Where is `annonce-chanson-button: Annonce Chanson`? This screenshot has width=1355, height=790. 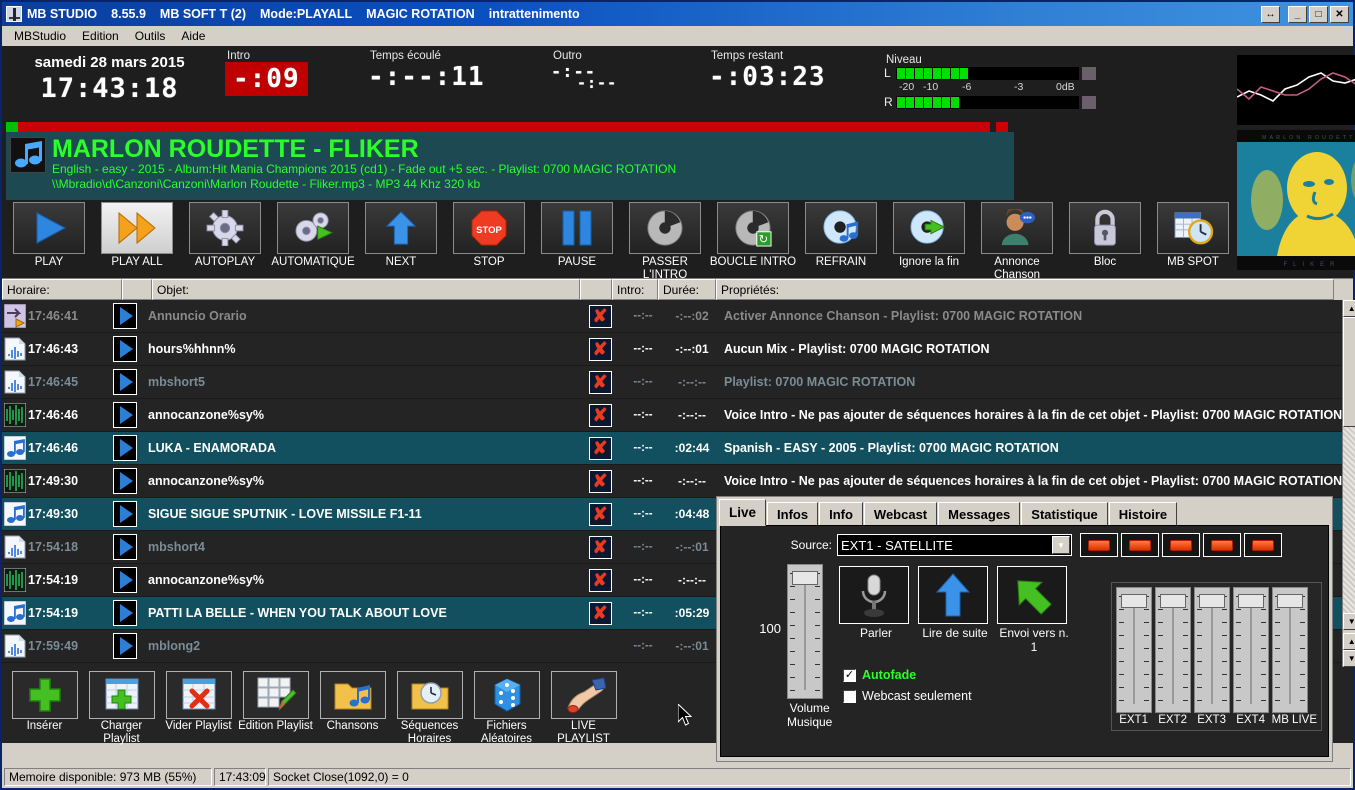
annonce-chanson-button: Annonce Chanson is located at coordinates (1017, 242).